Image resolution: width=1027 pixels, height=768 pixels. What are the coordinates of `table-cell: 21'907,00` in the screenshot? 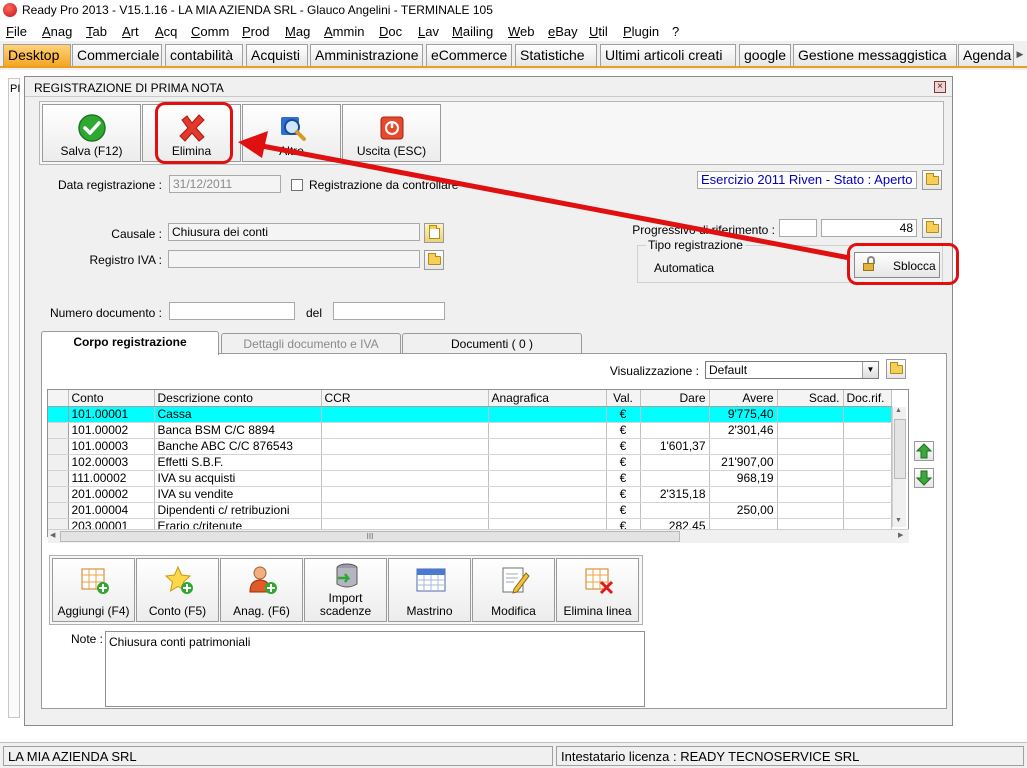 It's located at (743, 462).